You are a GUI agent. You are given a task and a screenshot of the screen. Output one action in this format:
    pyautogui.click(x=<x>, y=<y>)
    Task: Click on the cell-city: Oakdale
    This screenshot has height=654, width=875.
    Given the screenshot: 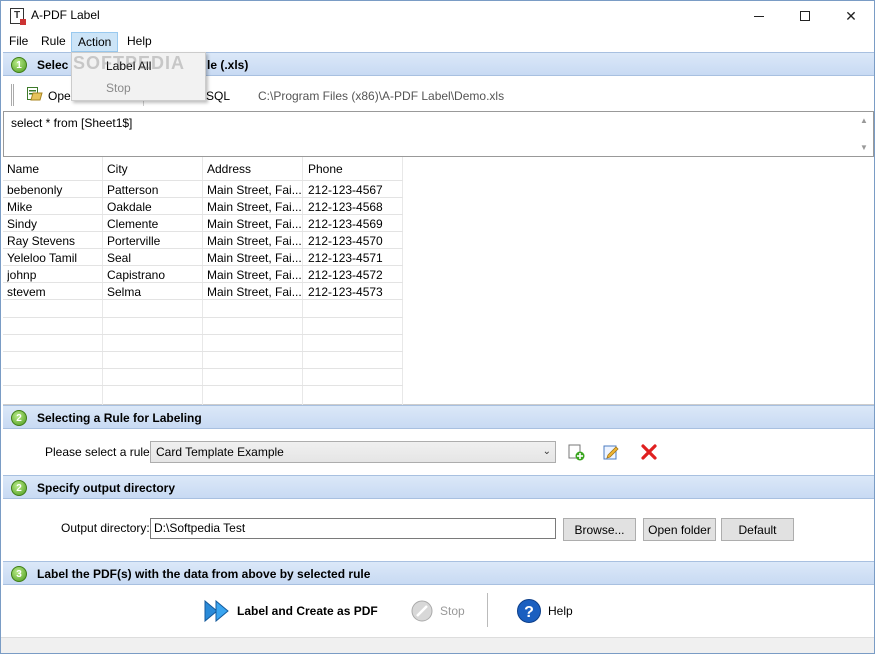 What is the action you would take?
    pyautogui.click(x=129, y=207)
    